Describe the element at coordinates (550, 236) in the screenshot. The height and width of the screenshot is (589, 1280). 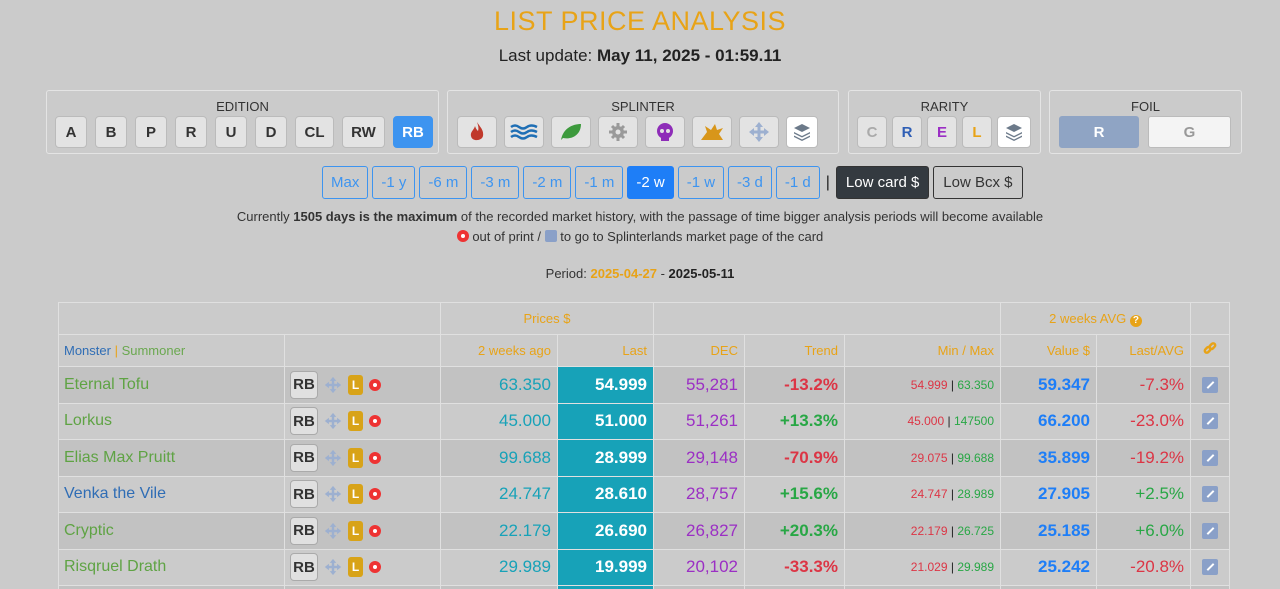
I see `market-link-icon` at that location.